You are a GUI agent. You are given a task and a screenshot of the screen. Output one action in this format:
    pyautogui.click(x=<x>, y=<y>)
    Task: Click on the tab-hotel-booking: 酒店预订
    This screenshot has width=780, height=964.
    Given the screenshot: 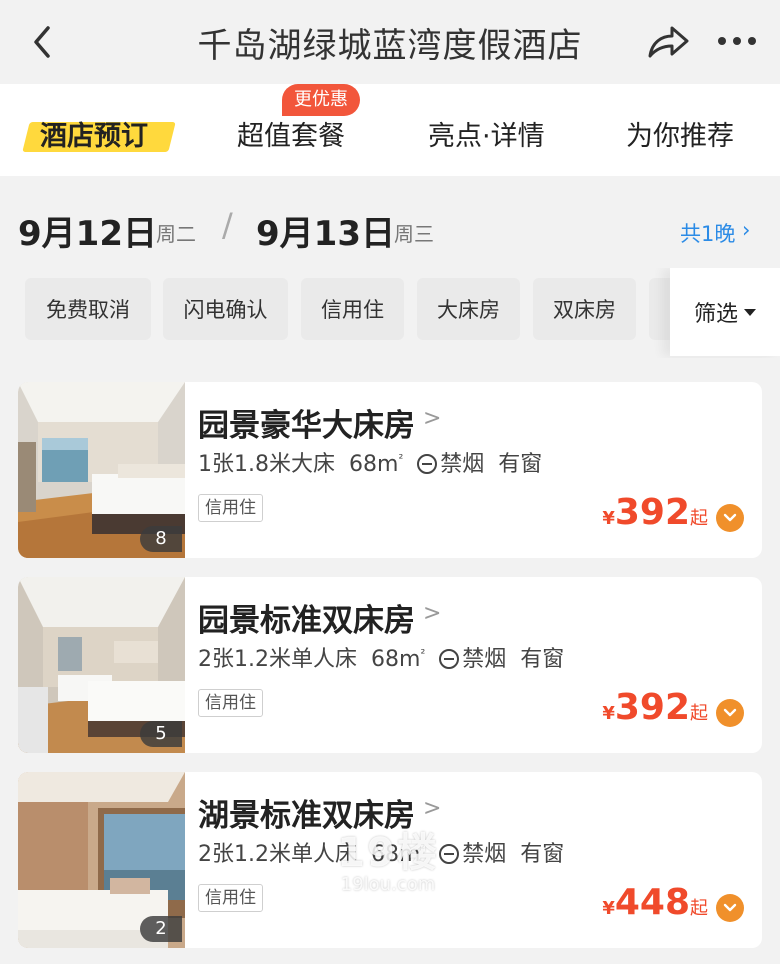 What is the action you would take?
    pyautogui.click(x=99, y=133)
    